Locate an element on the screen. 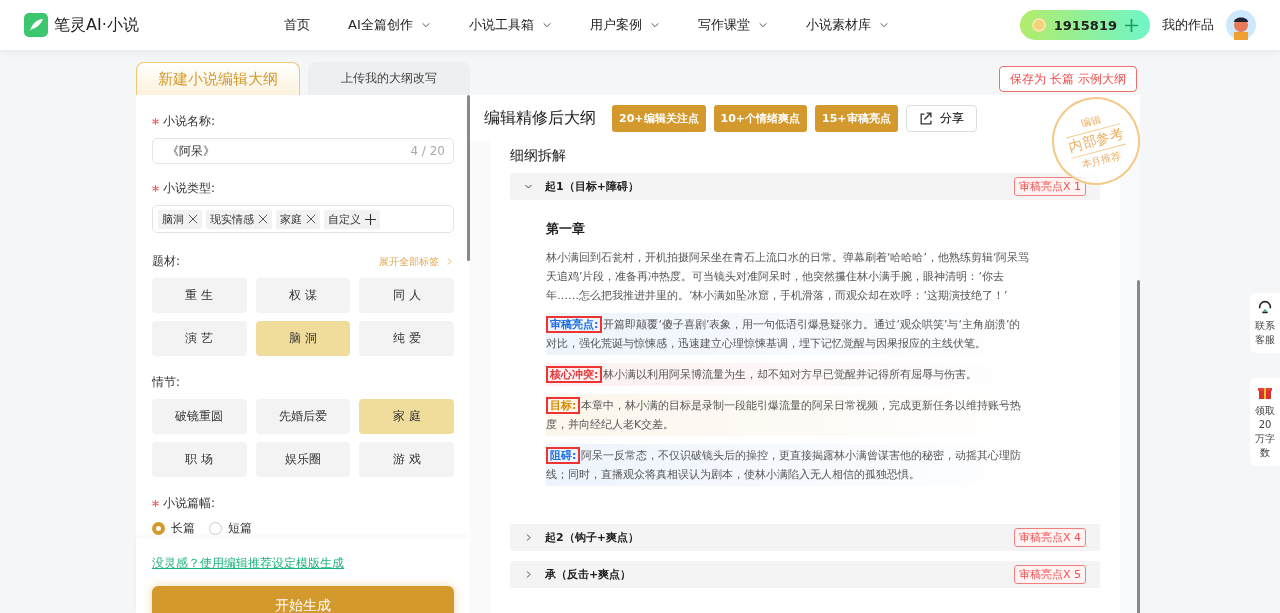  outline-section-header: 承（反击+爽点） 审稿亮点X 5 is located at coordinates (805, 574).